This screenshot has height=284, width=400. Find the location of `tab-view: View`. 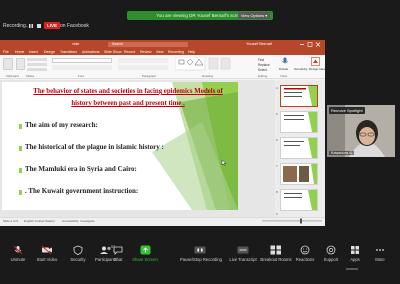

tab-view: View is located at coordinates (160, 52).